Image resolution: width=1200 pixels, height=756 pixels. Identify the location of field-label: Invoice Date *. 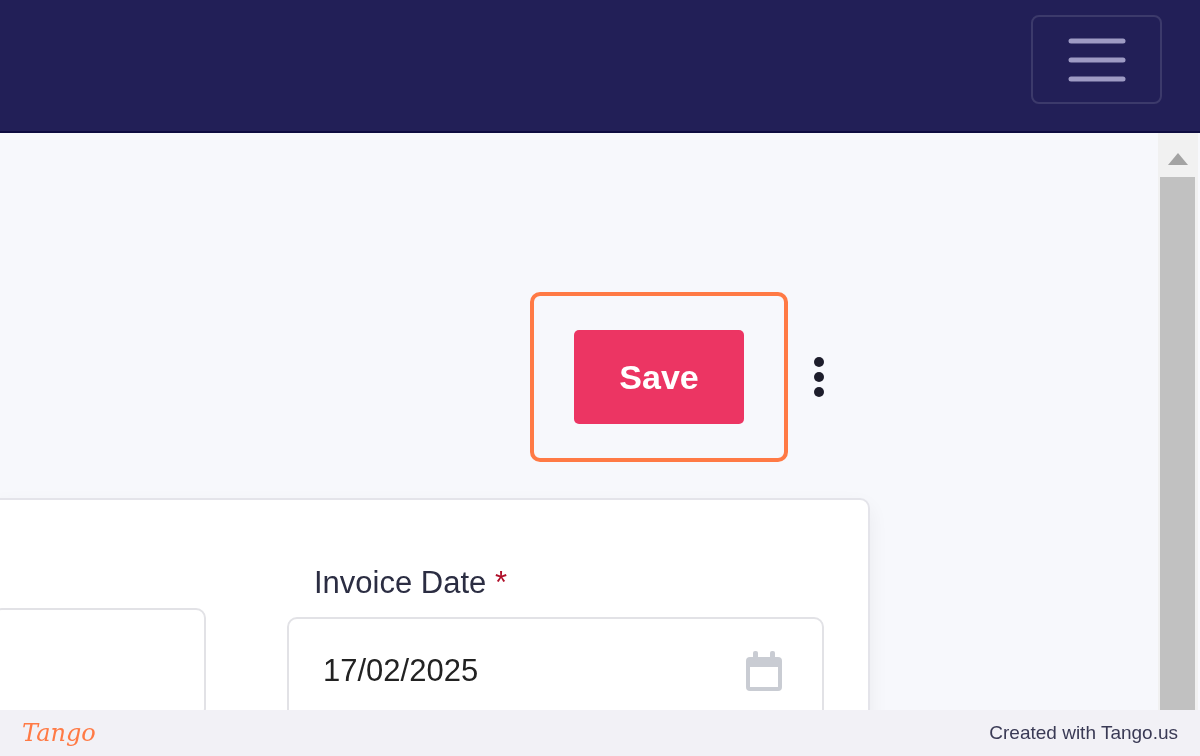
(411, 583).